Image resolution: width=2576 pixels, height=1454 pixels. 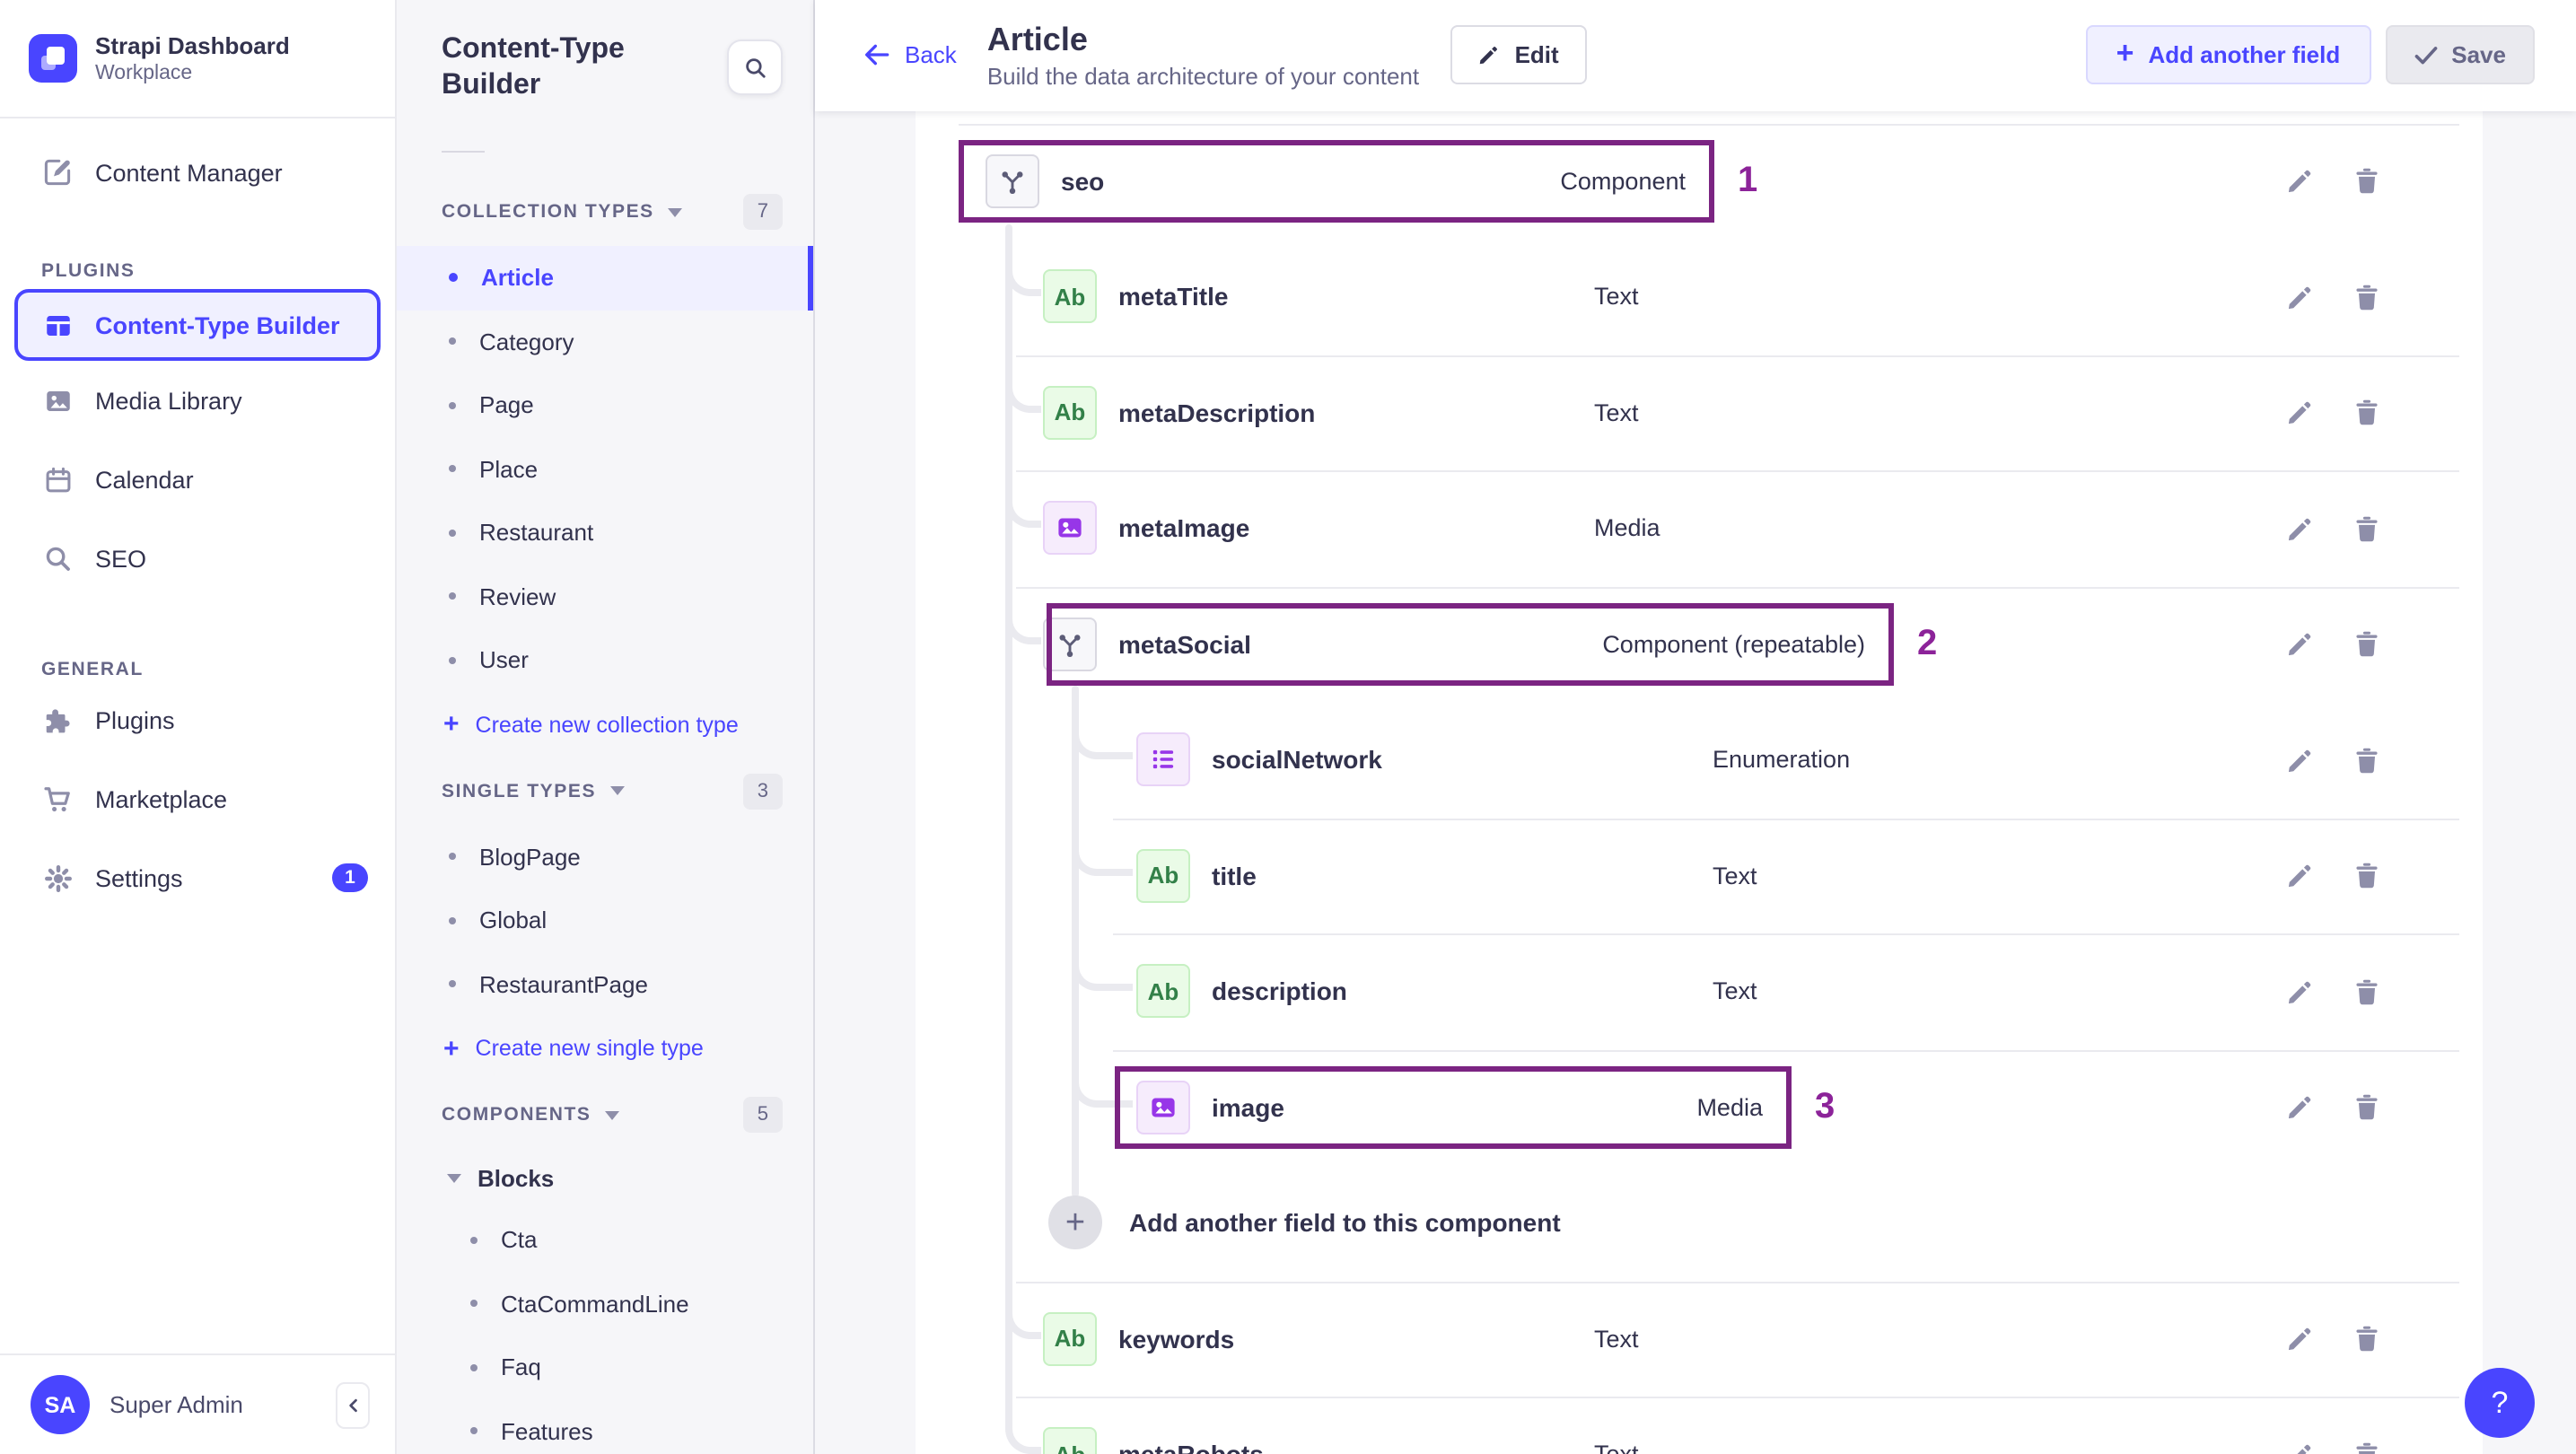 I want to click on save-button: Save, so click(x=2460, y=55).